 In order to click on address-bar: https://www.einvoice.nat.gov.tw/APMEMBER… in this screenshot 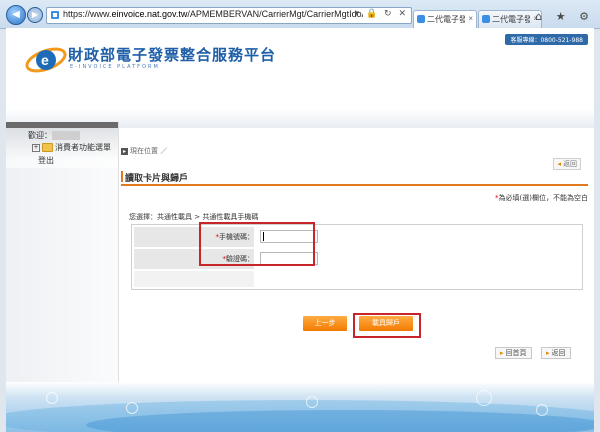, I will do `click(229, 15)`.